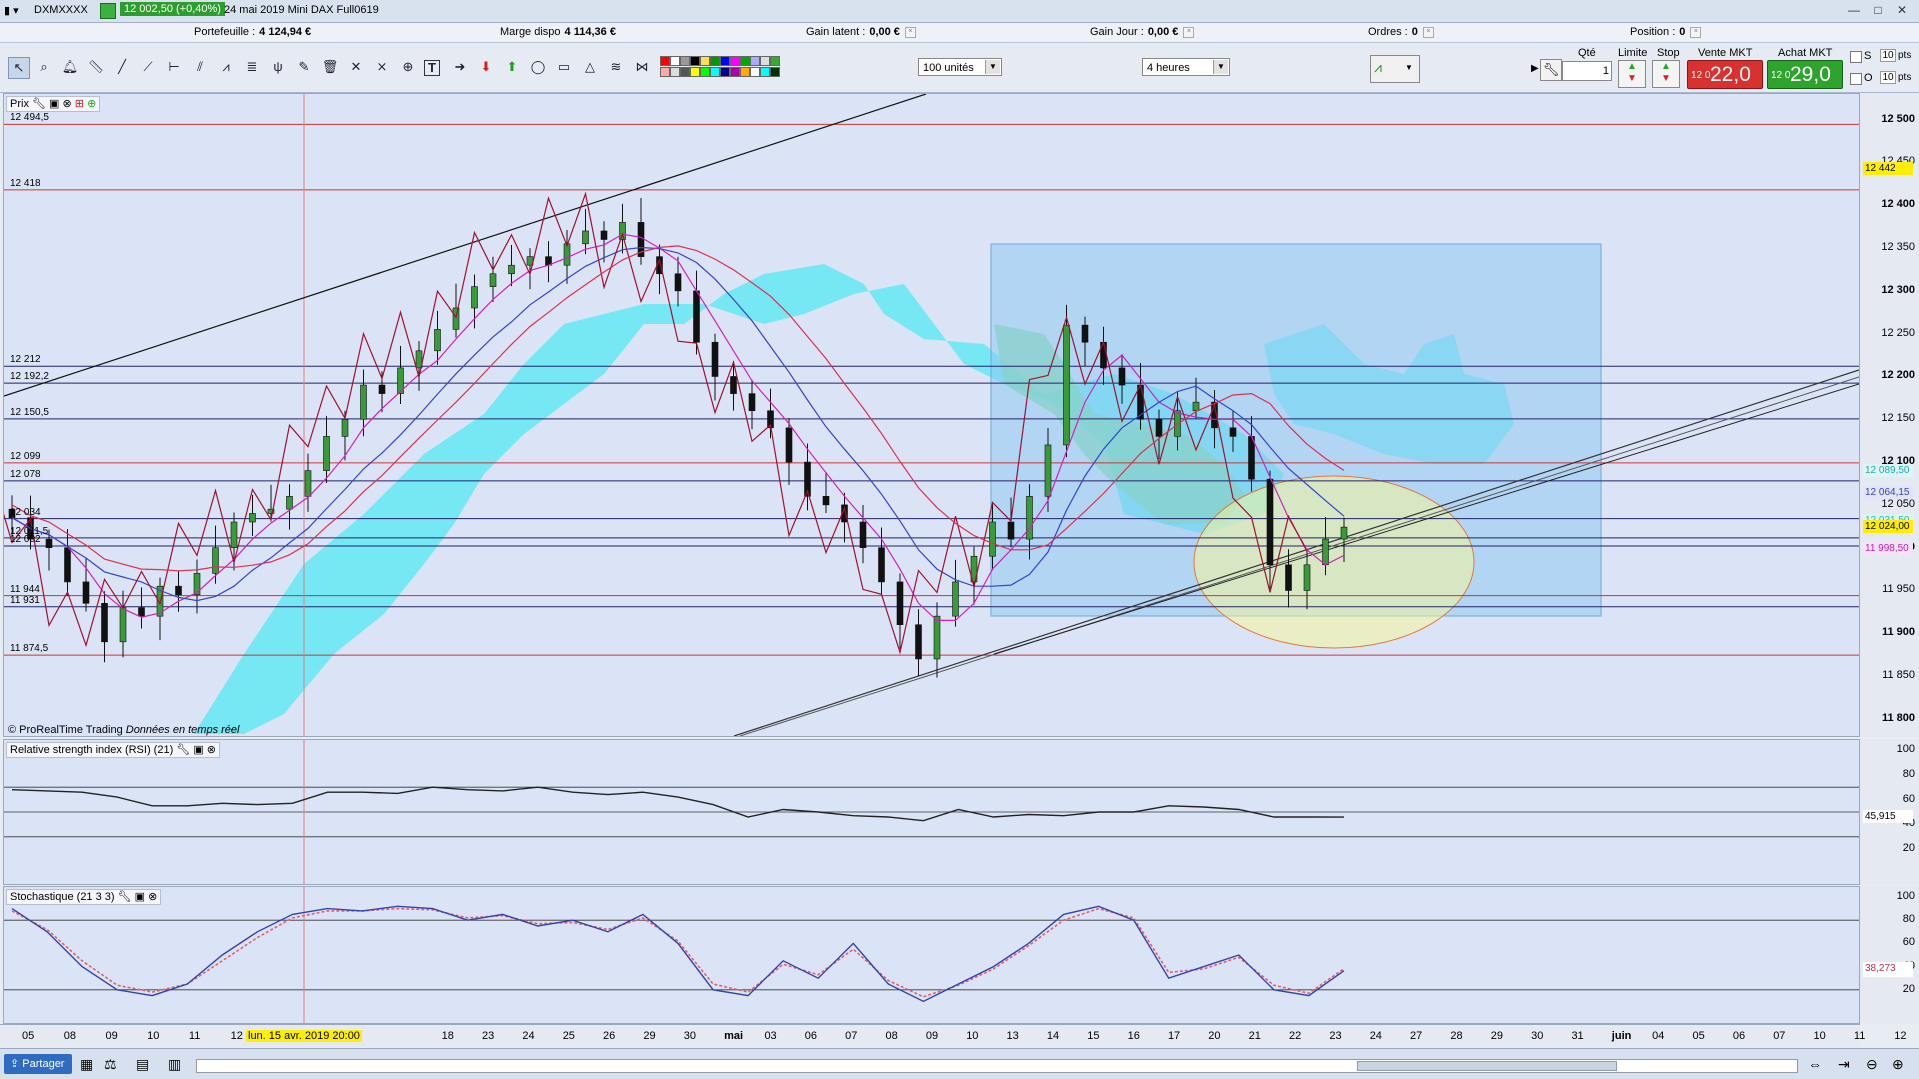 The width and height of the screenshot is (1919, 1079). I want to click on fan-icon: ⩘, so click(226, 67).